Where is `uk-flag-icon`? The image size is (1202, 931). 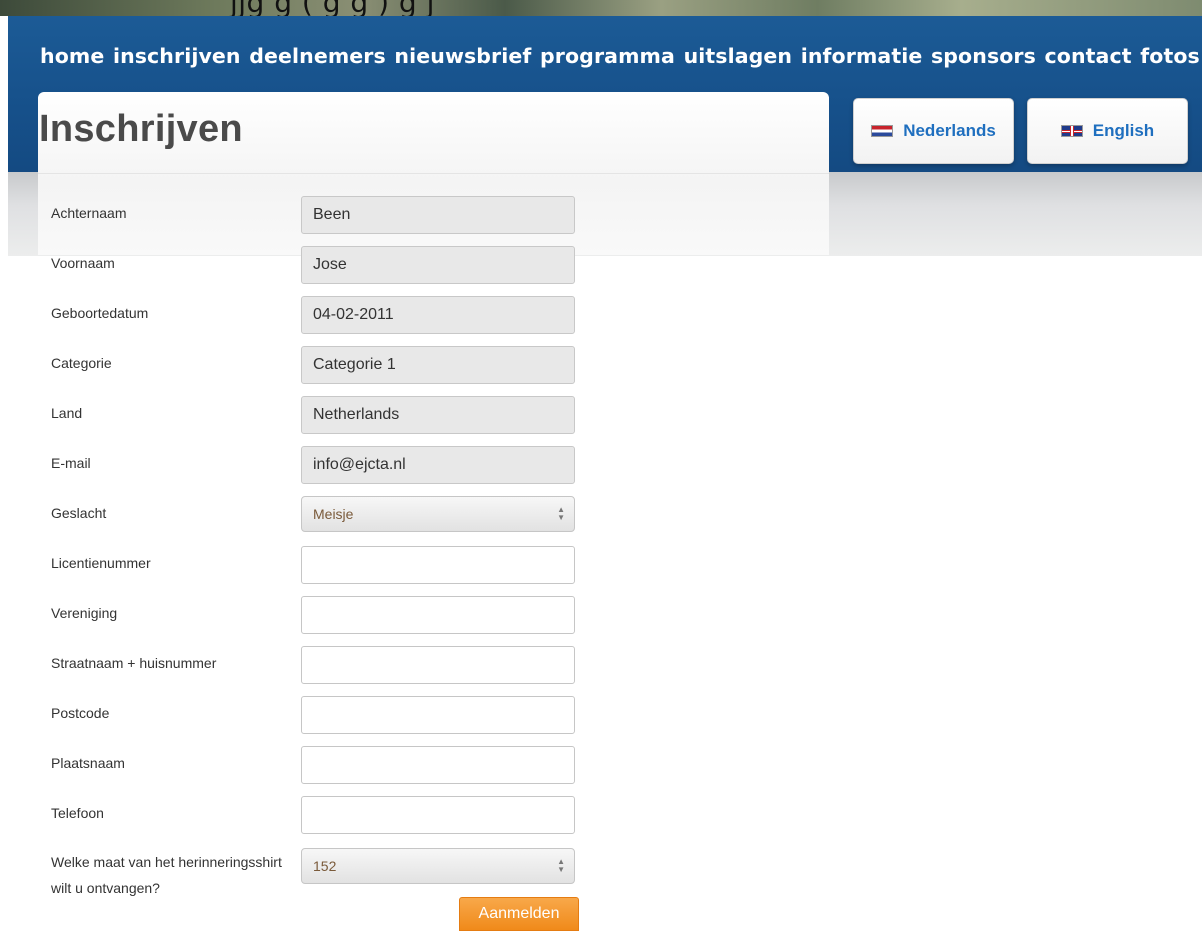
uk-flag-icon is located at coordinates (1071, 131).